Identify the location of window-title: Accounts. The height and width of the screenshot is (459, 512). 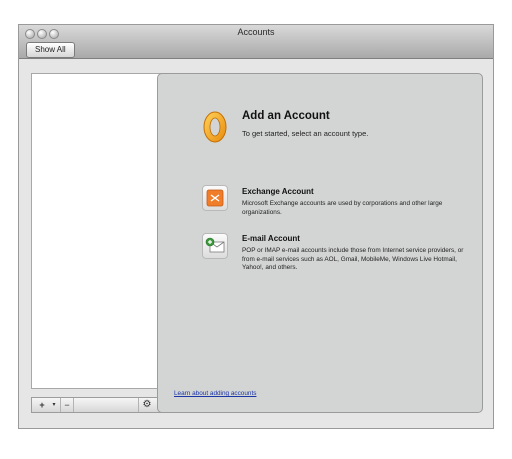
(256, 32).